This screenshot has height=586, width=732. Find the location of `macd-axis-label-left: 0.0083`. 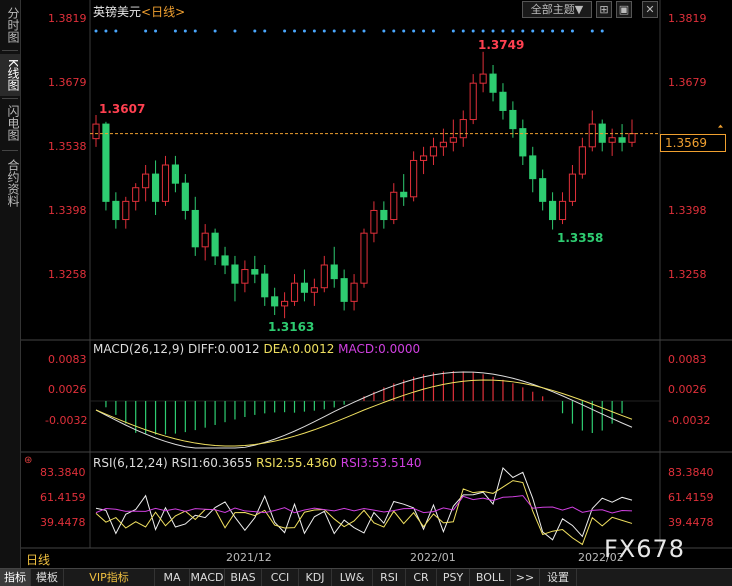

macd-axis-label-left: 0.0083 is located at coordinates (67, 359).